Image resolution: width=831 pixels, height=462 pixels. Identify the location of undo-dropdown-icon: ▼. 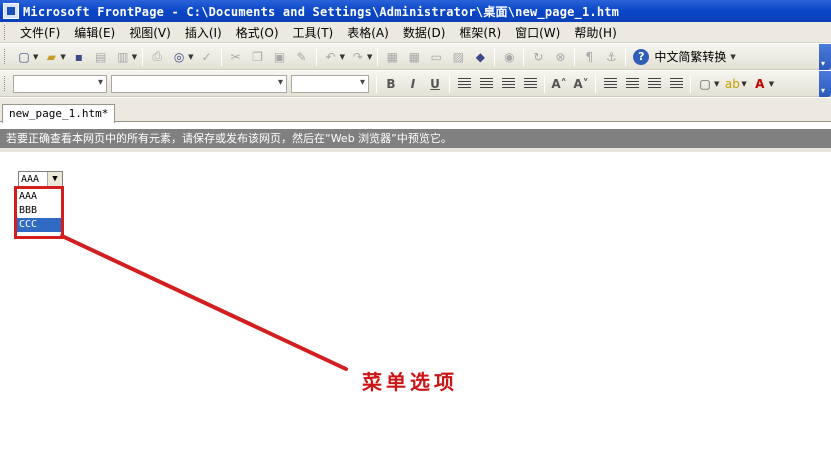
(342, 57).